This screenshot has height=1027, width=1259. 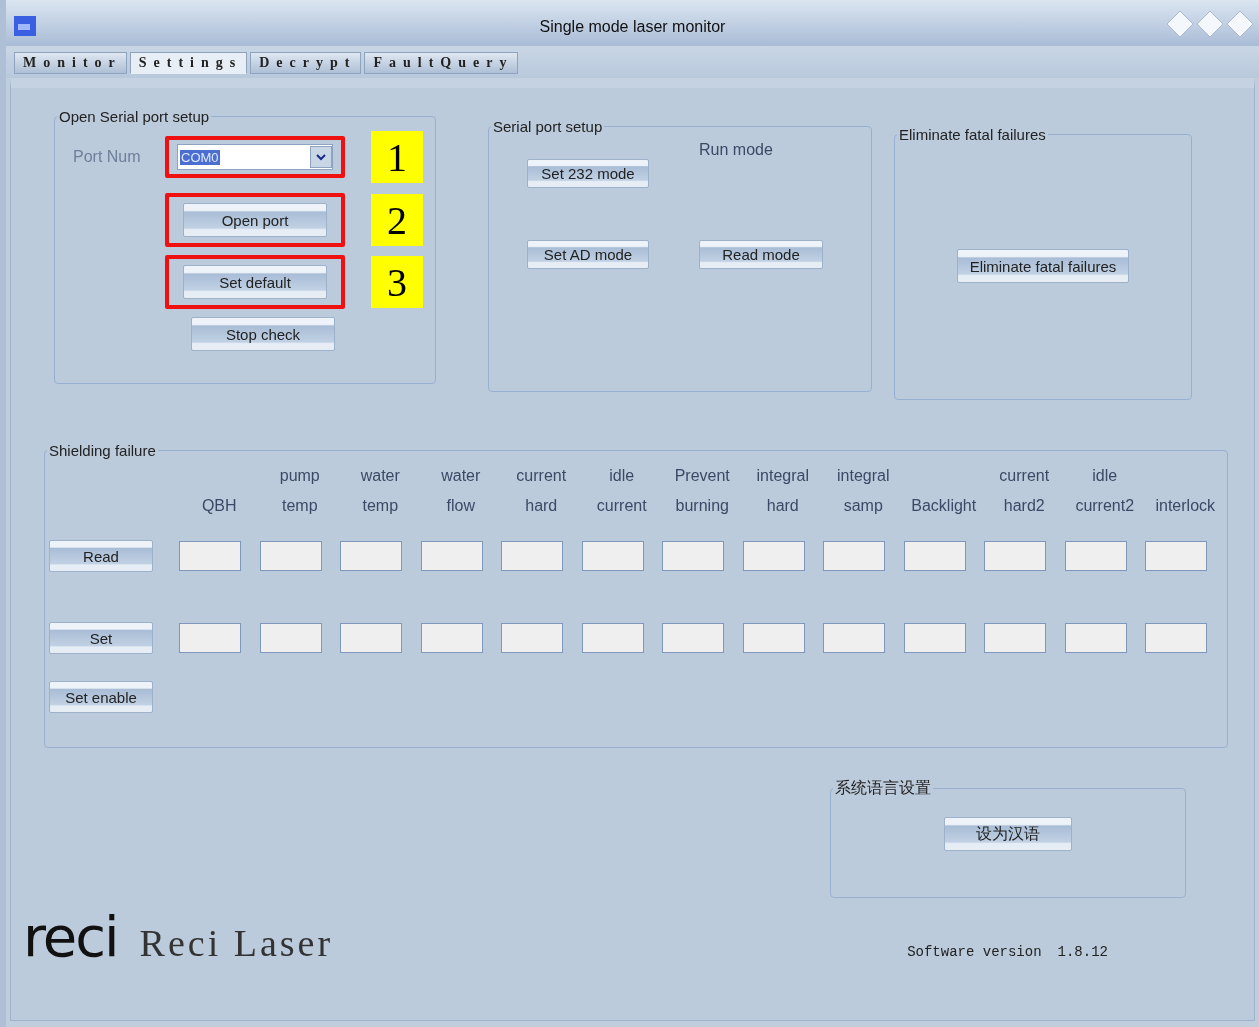 I want to click on tab: FaultQuery, so click(x=441, y=63).